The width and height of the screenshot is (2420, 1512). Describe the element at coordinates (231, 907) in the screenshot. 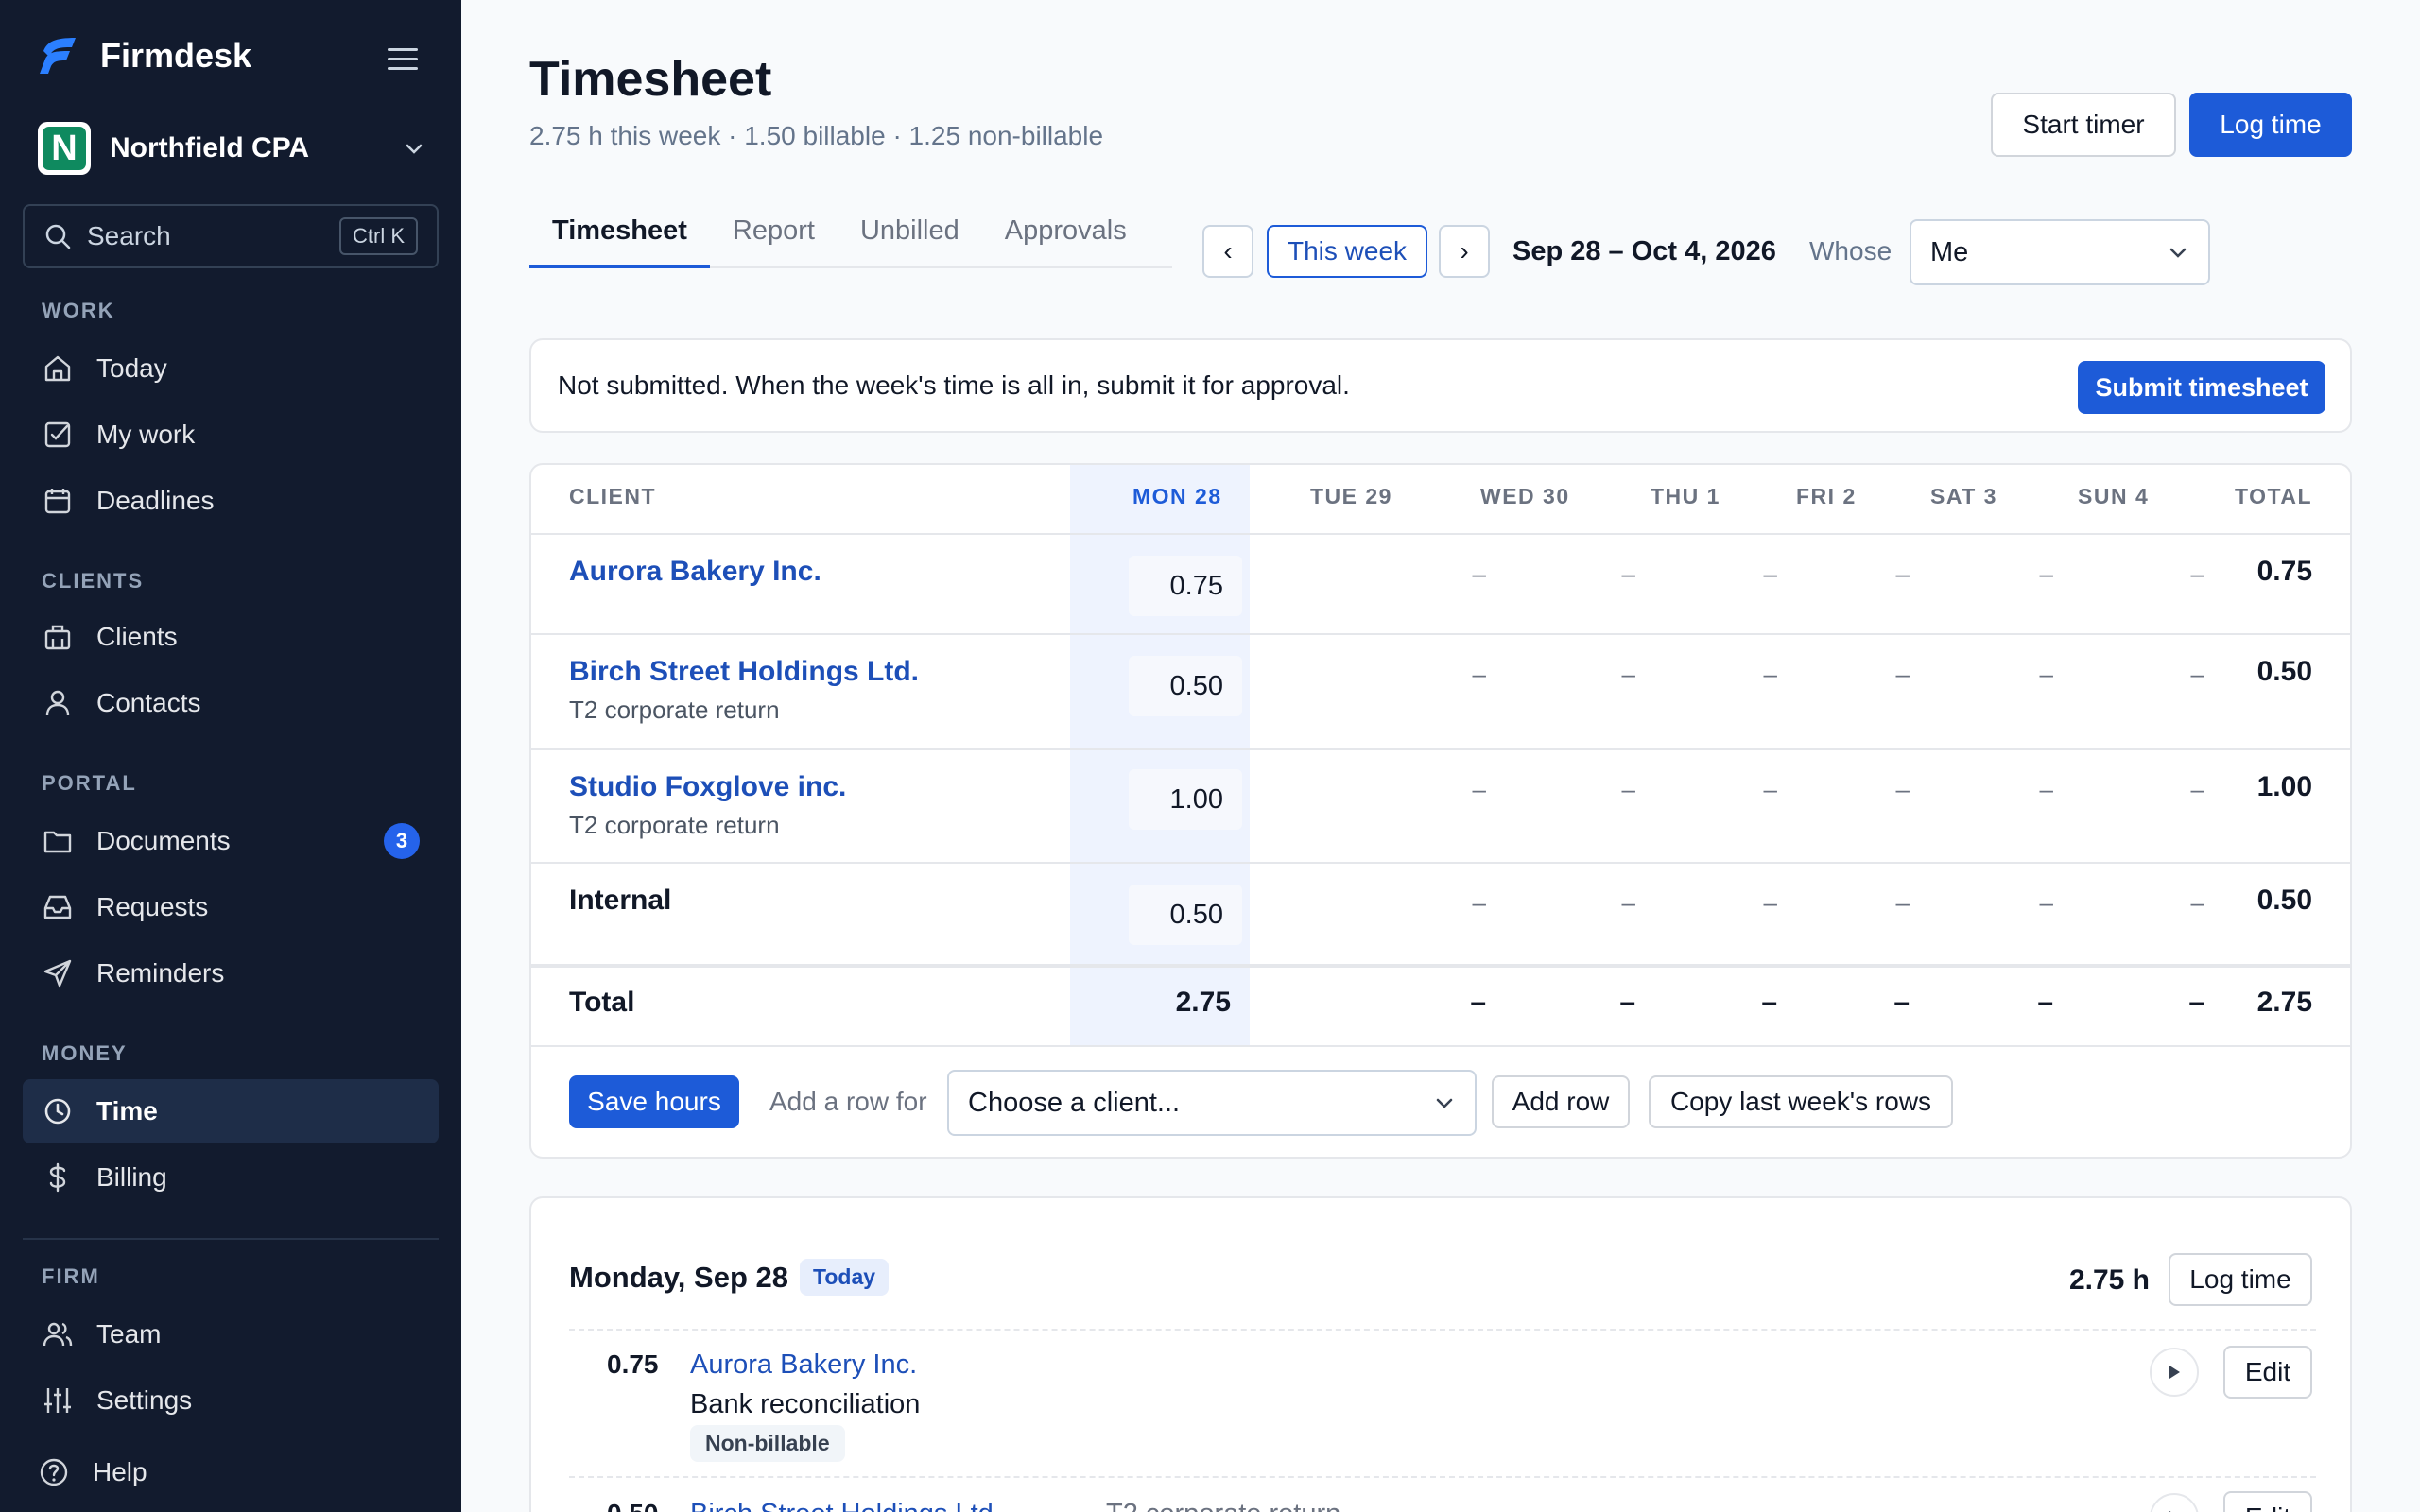

I see `sidebar-item-requests: Requests` at that location.